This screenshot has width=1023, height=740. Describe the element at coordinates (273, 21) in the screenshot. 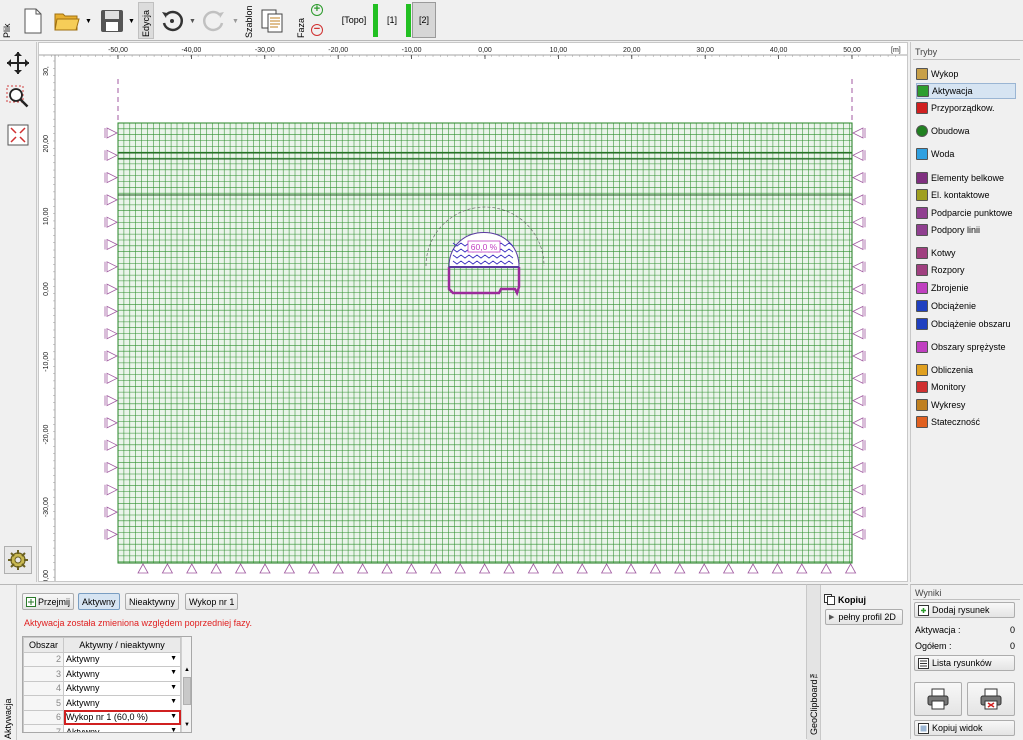

I see `template-button` at that location.